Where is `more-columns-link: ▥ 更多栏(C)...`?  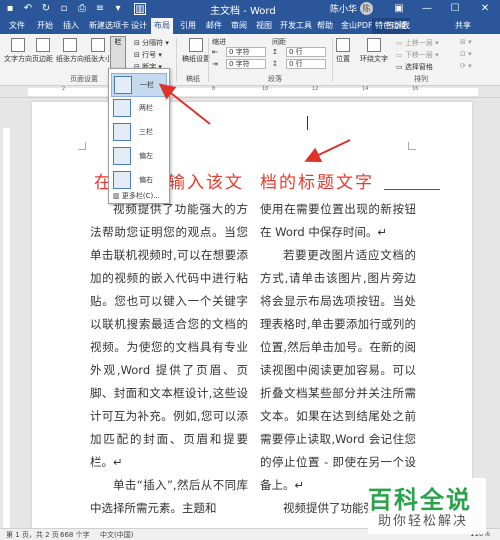 more-columns-link: ▥ 更多栏(C)... is located at coordinates (136, 196).